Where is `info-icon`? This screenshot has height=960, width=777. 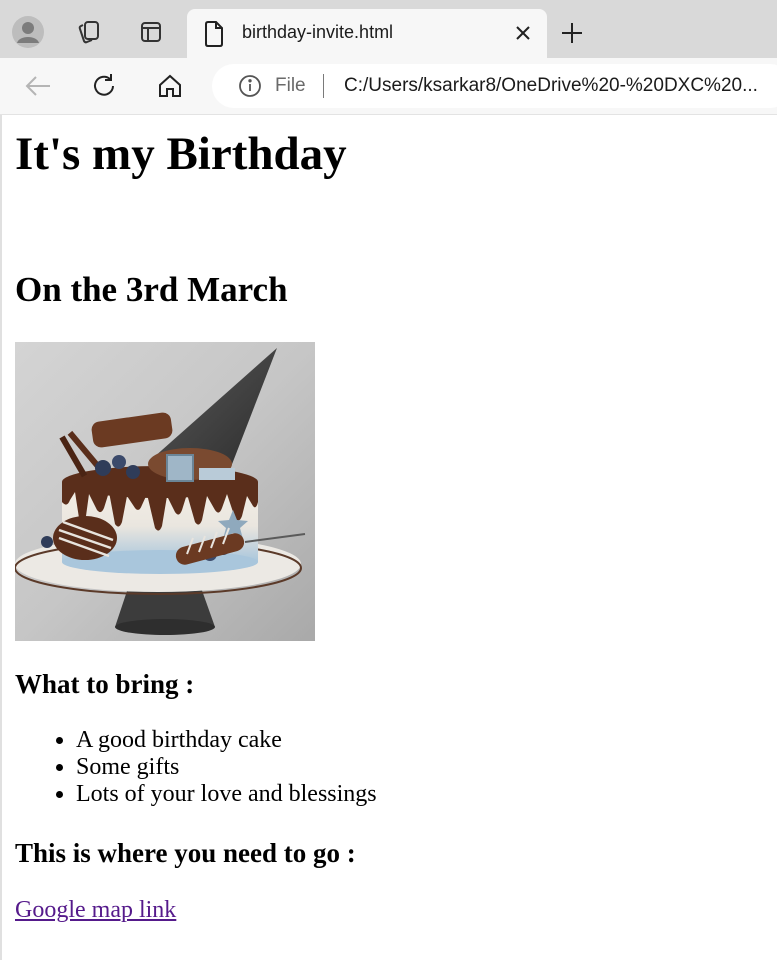 info-icon is located at coordinates (250, 88).